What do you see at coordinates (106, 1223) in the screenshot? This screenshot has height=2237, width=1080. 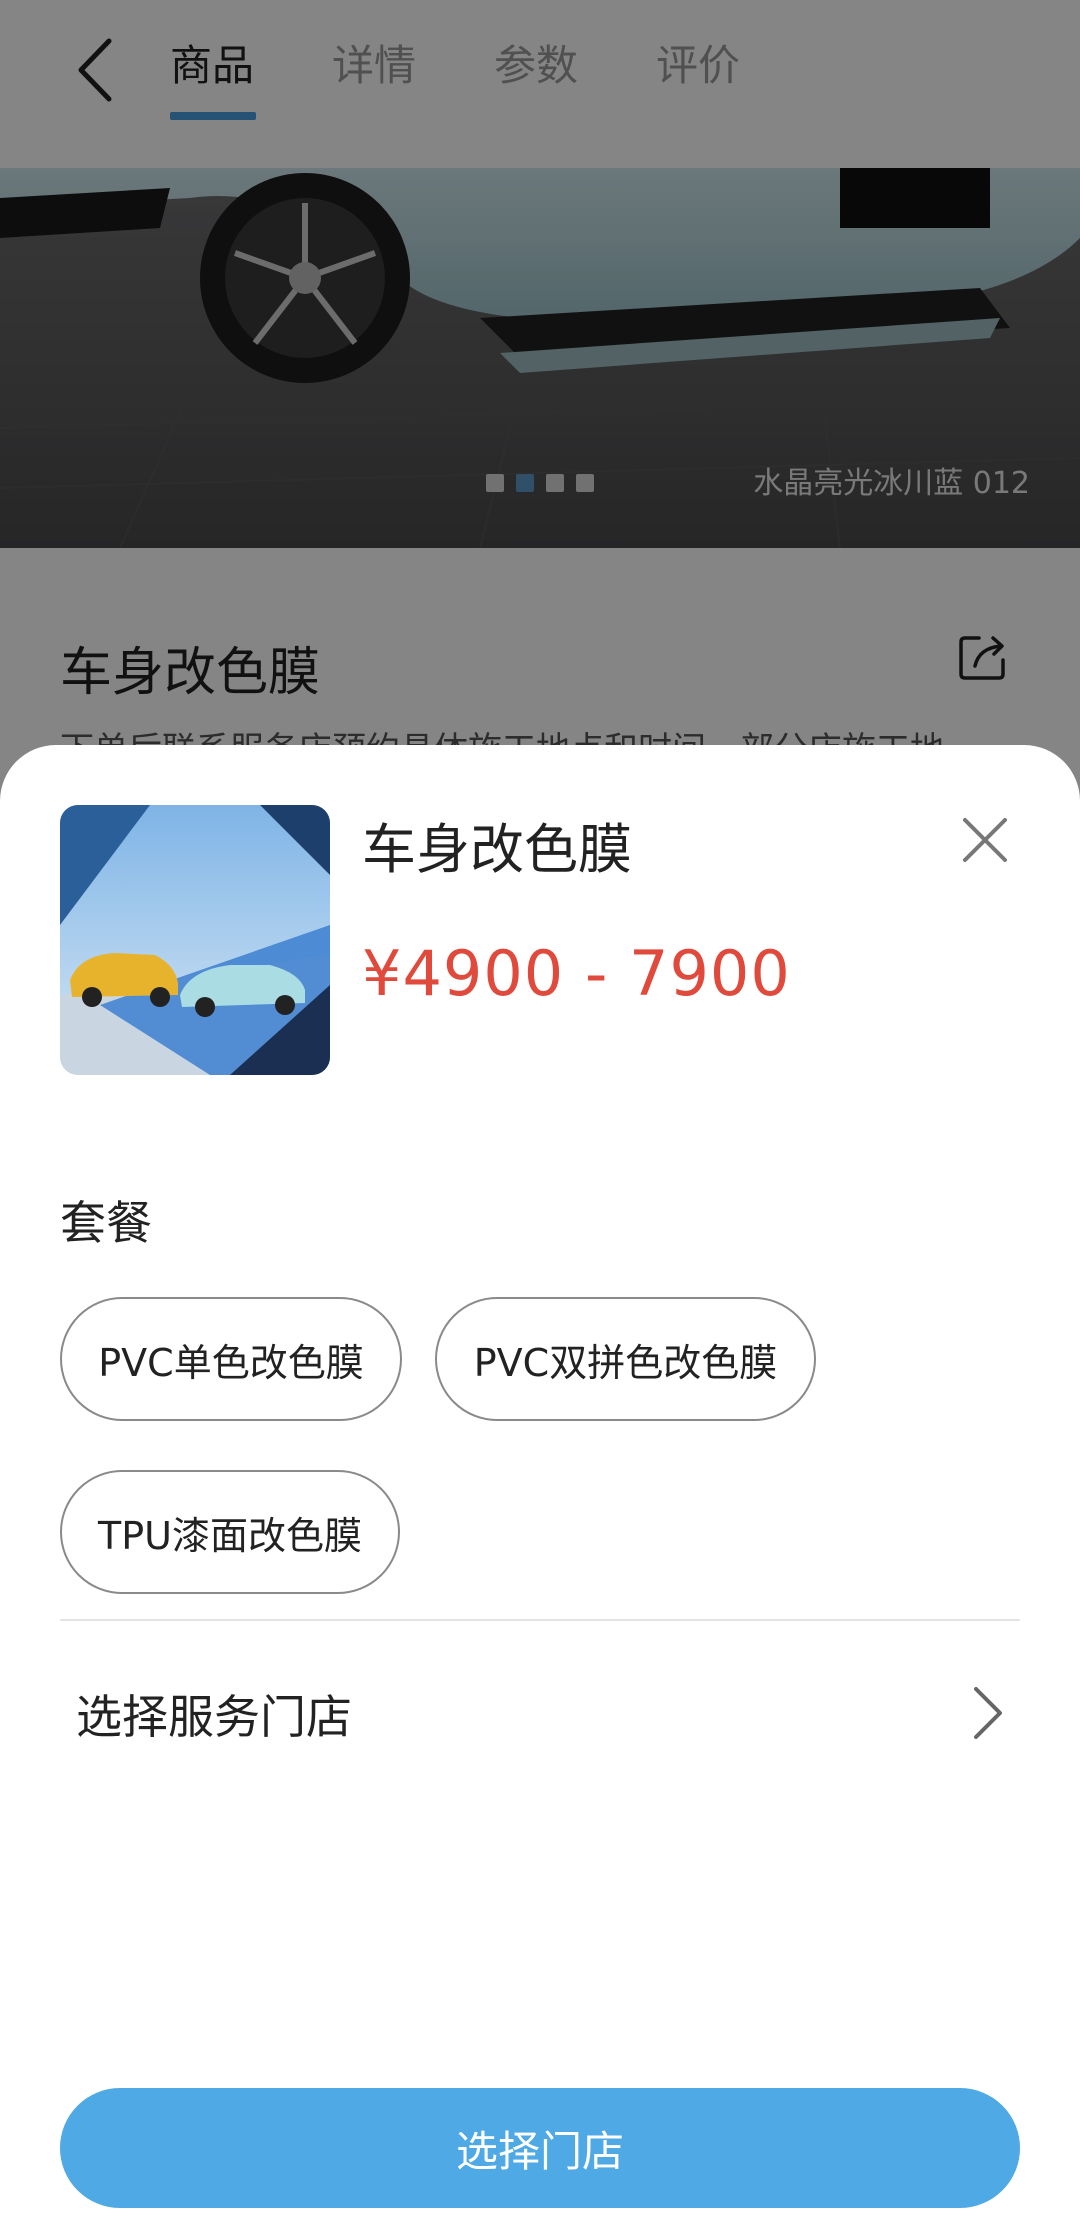 I see `package-section-label: 套餐` at bounding box center [106, 1223].